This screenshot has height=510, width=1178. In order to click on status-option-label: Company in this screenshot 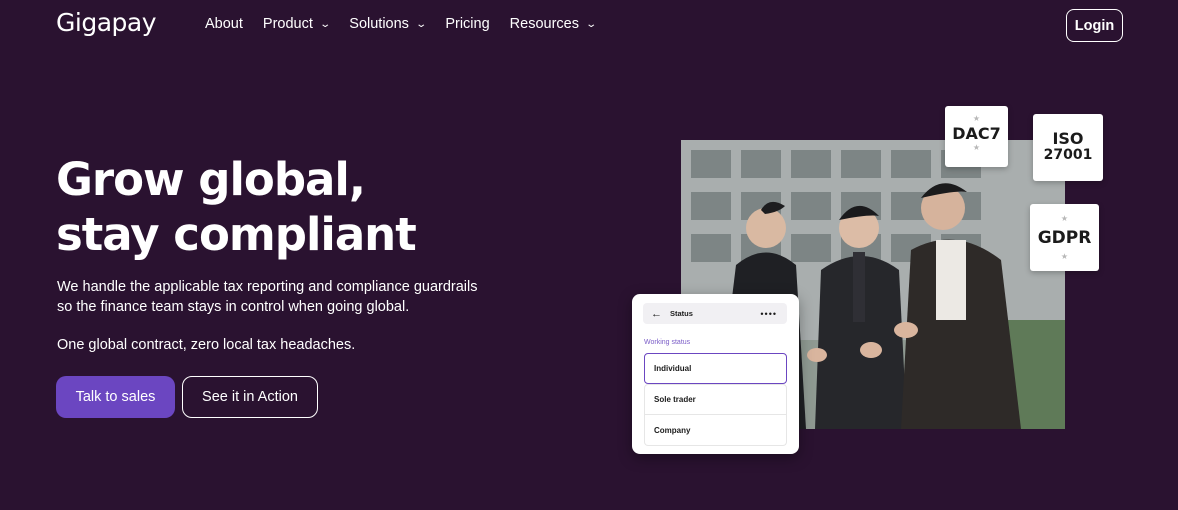, I will do `click(672, 430)`.